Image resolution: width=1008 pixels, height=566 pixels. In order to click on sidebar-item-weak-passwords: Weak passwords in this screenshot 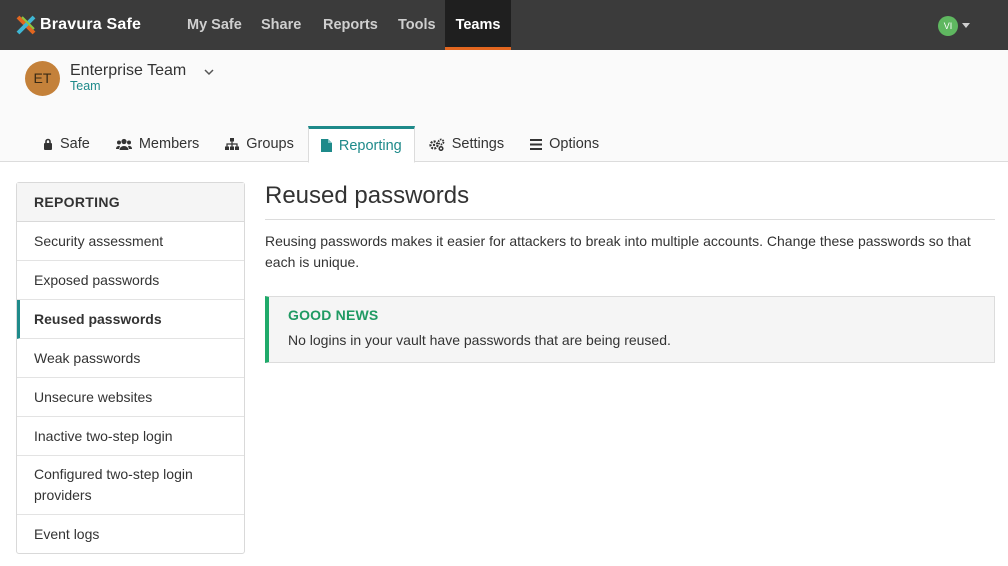, I will do `click(130, 358)`.